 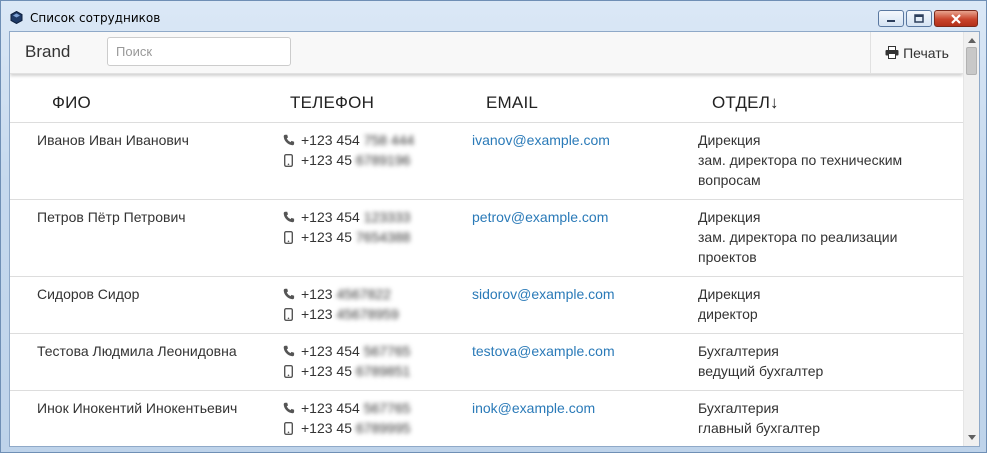 What do you see at coordinates (367, 314) in the screenshot?
I see `mobile-phone-blurred: 45678959` at bounding box center [367, 314].